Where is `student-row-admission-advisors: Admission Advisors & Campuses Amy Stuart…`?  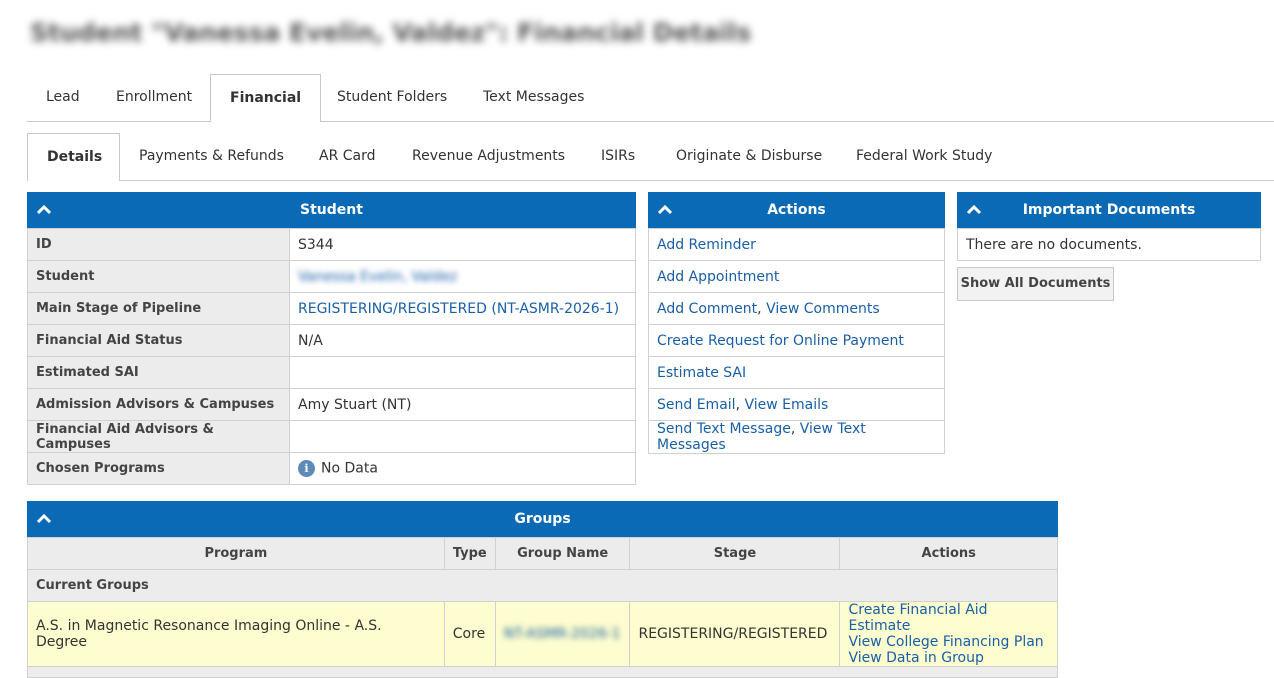 student-row-admission-advisors: Admission Advisors & Campuses Amy Stuart… is located at coordinates (331, 404).